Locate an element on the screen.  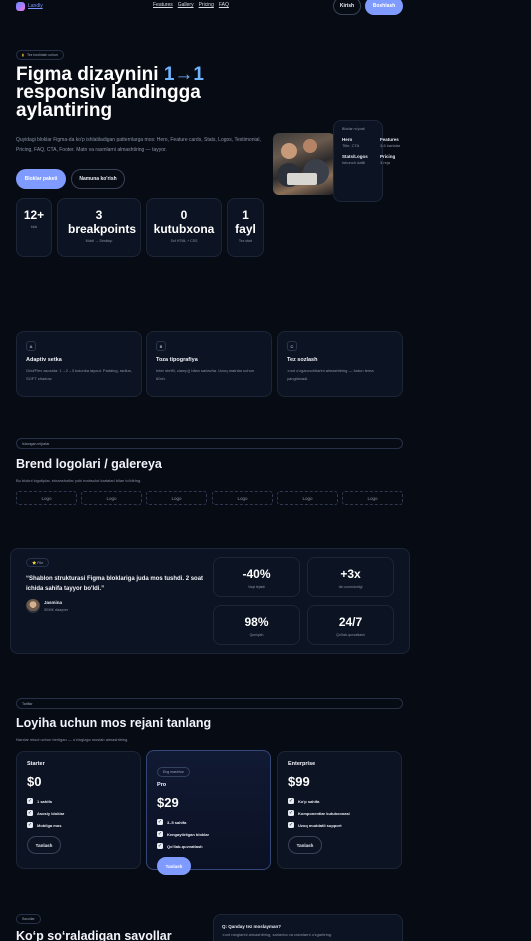
plan-feature-label: Ko'p sahifa is located at coordinates (309, 801).